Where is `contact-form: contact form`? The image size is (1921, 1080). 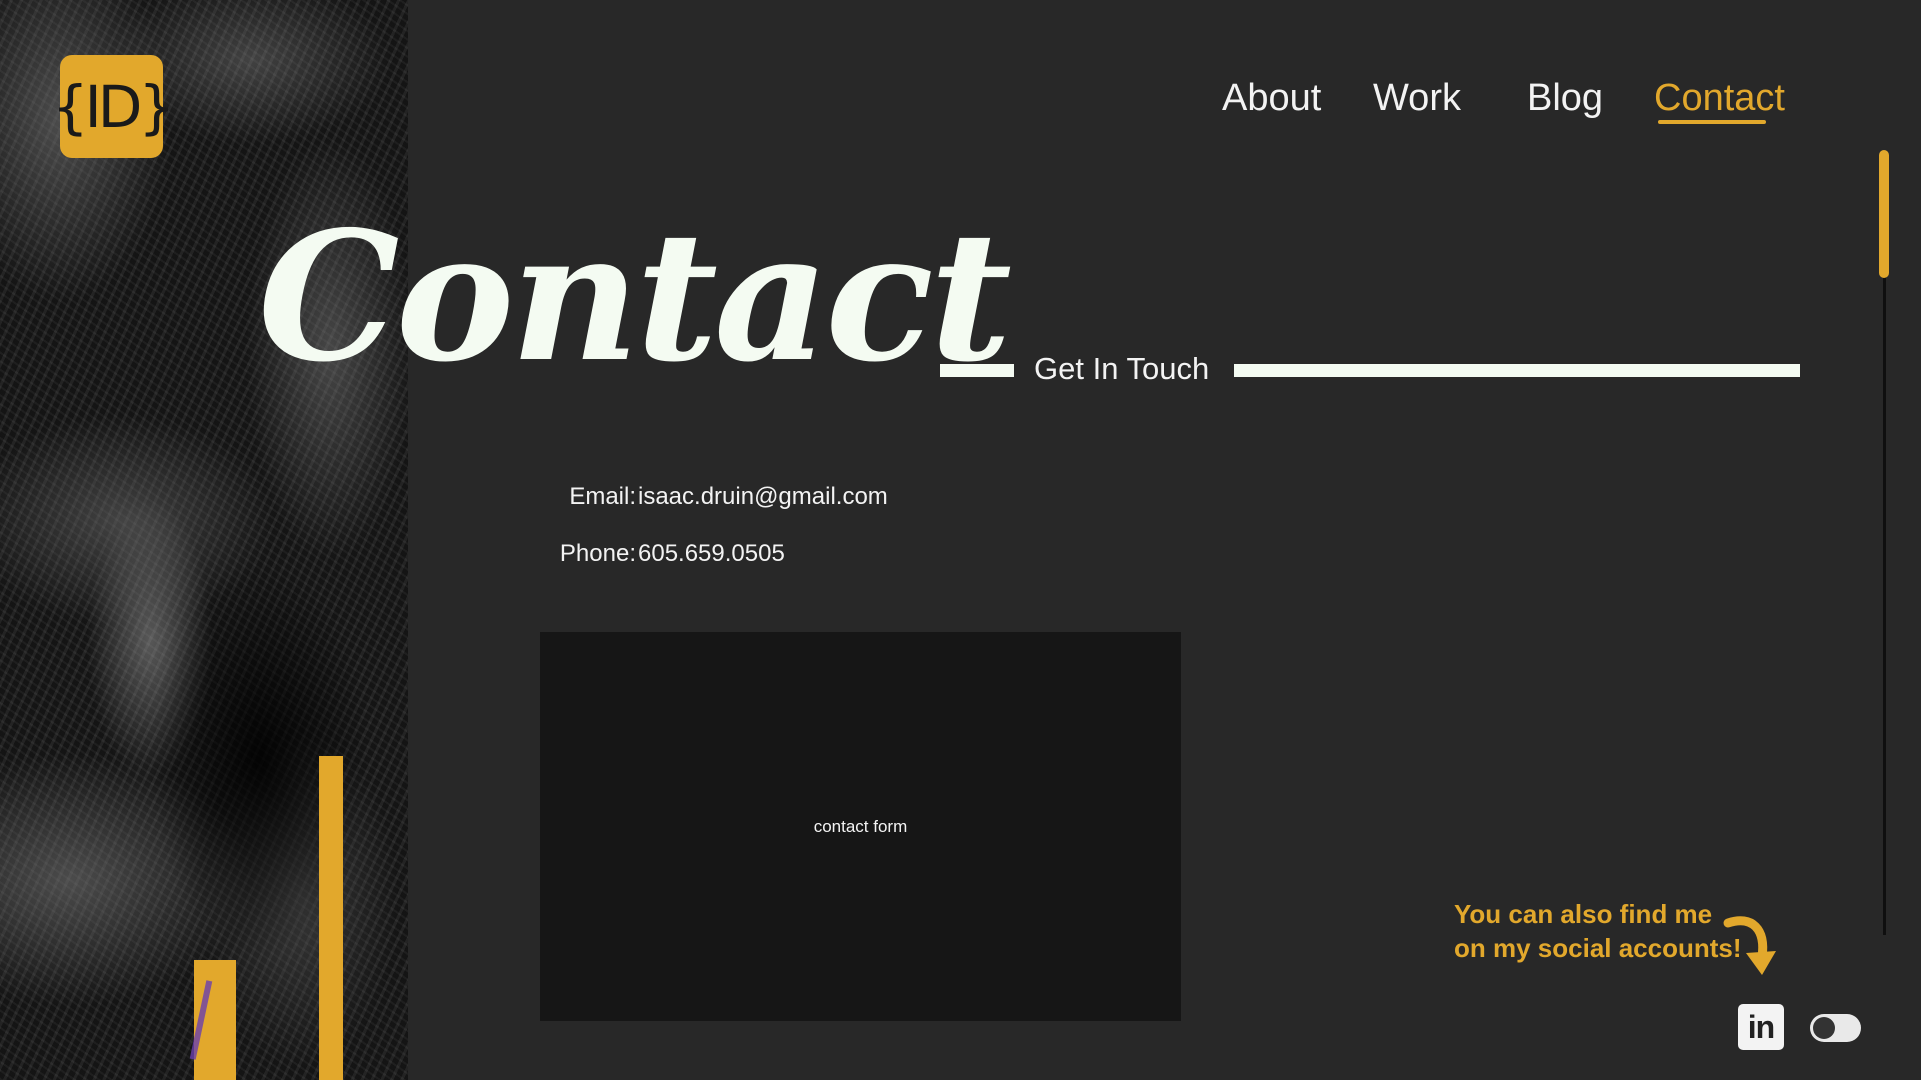
contact-form: contact form is located at coordinates (860, 826).